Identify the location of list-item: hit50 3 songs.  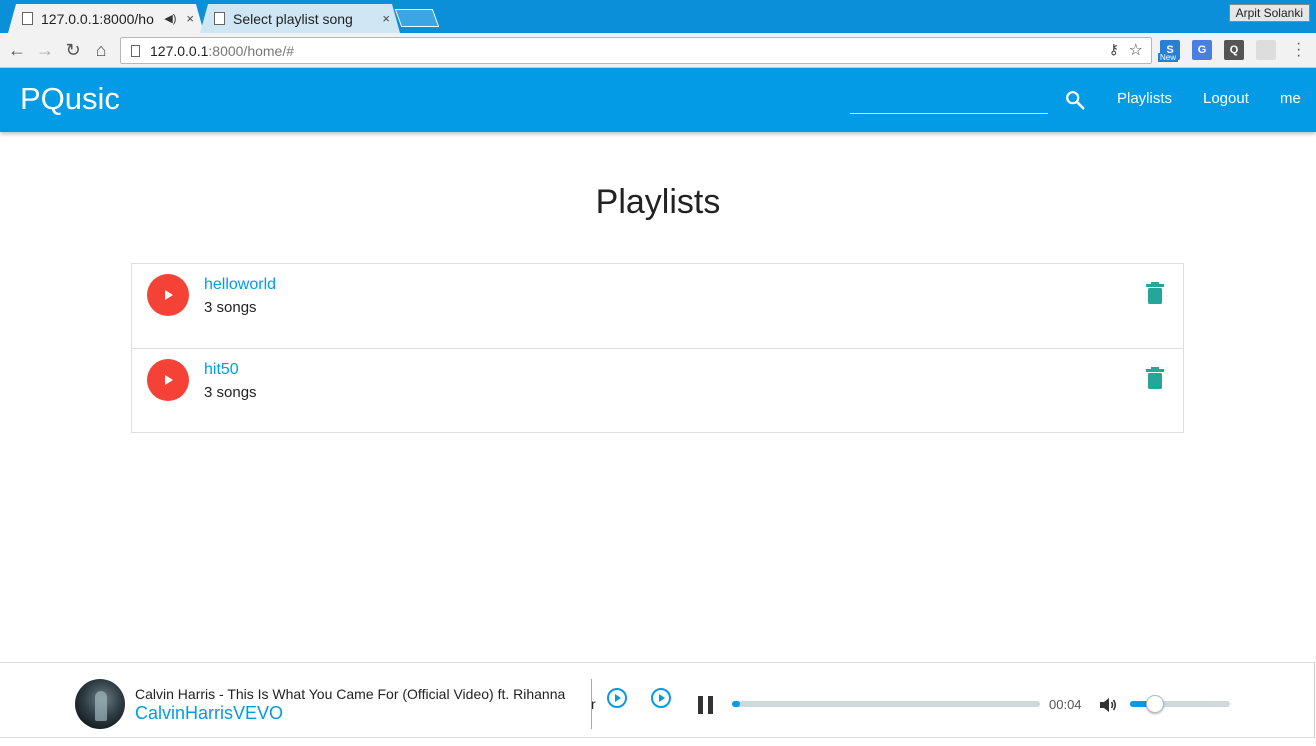
(657, 390).